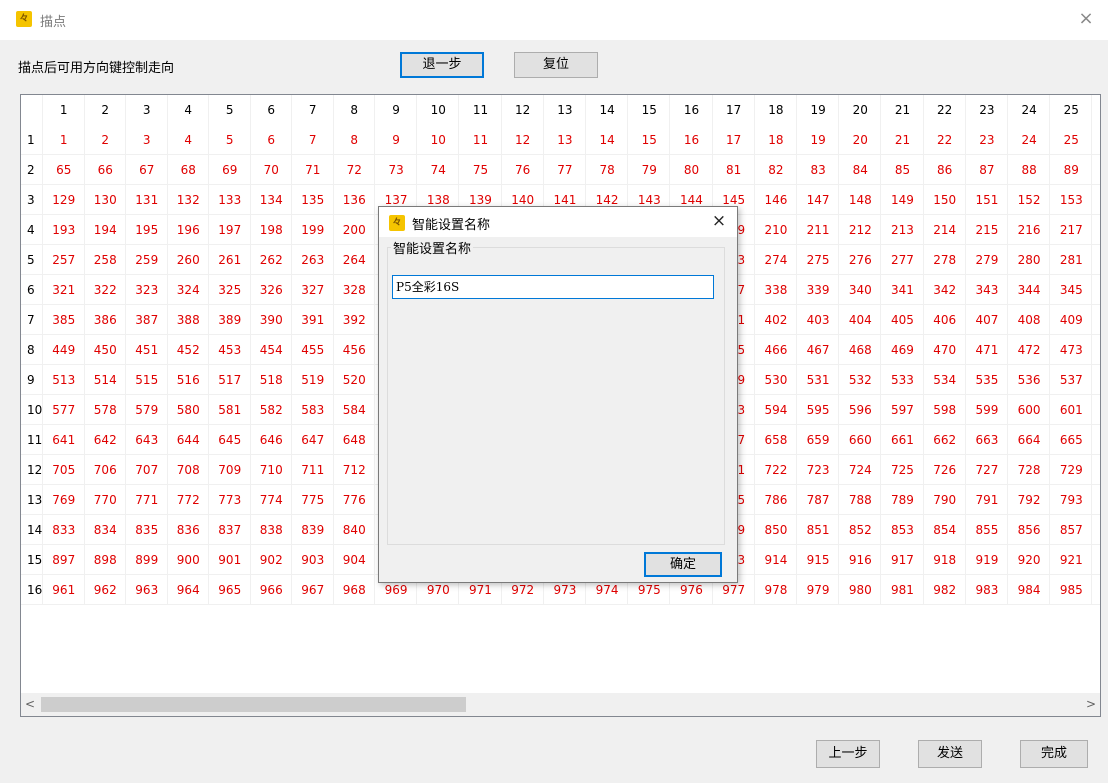 This screenshot has width=1108, height=783. I want to click on grid-cell: 964, so click(189, 590).